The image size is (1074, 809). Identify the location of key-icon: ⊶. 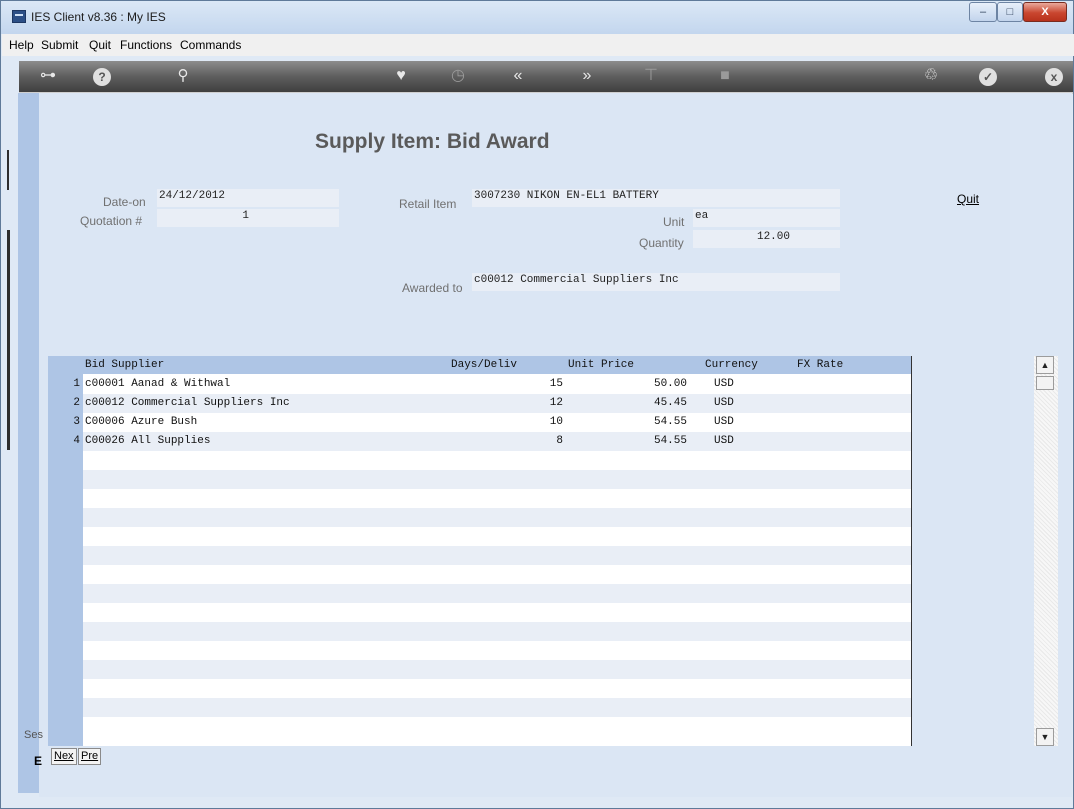
(48, 76).